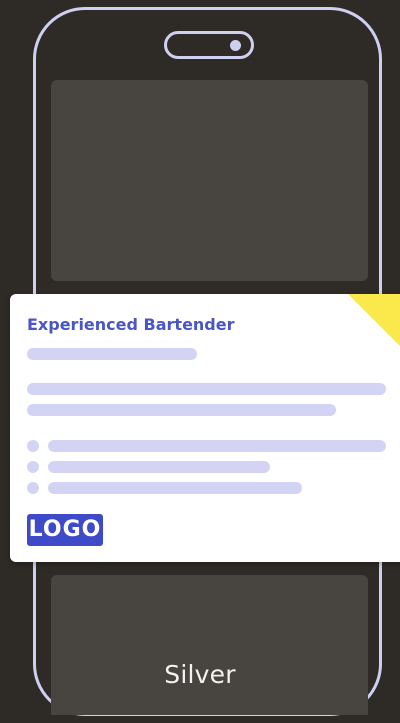  What do you see at coordinates (374, 320) in the screenshot?
I see `corner-flag-icon` at bounding box center [374, 320].